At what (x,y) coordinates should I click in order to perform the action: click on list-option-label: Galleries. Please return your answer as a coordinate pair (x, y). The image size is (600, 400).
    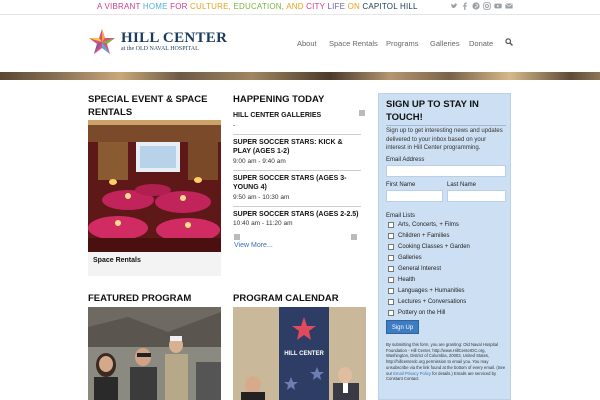
    Looking at the image, I should click on (410, 258).